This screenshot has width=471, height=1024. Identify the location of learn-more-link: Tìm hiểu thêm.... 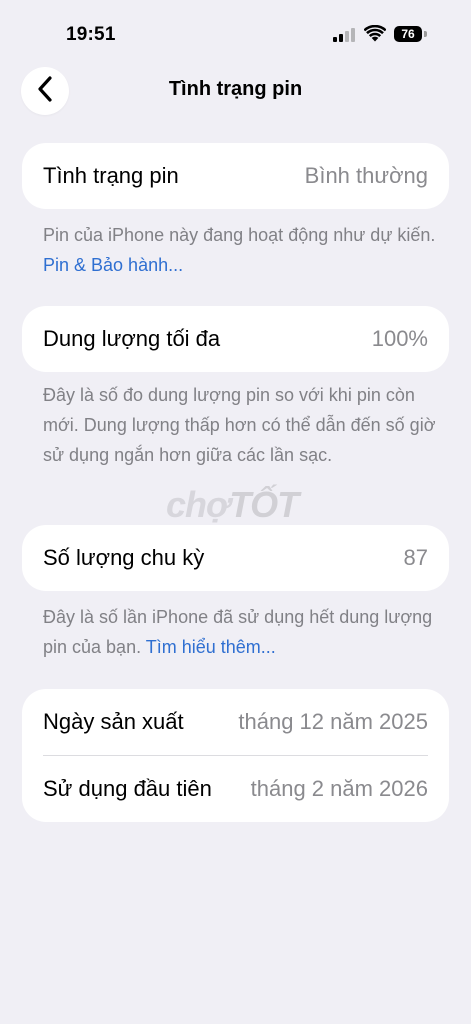
(211, 647).